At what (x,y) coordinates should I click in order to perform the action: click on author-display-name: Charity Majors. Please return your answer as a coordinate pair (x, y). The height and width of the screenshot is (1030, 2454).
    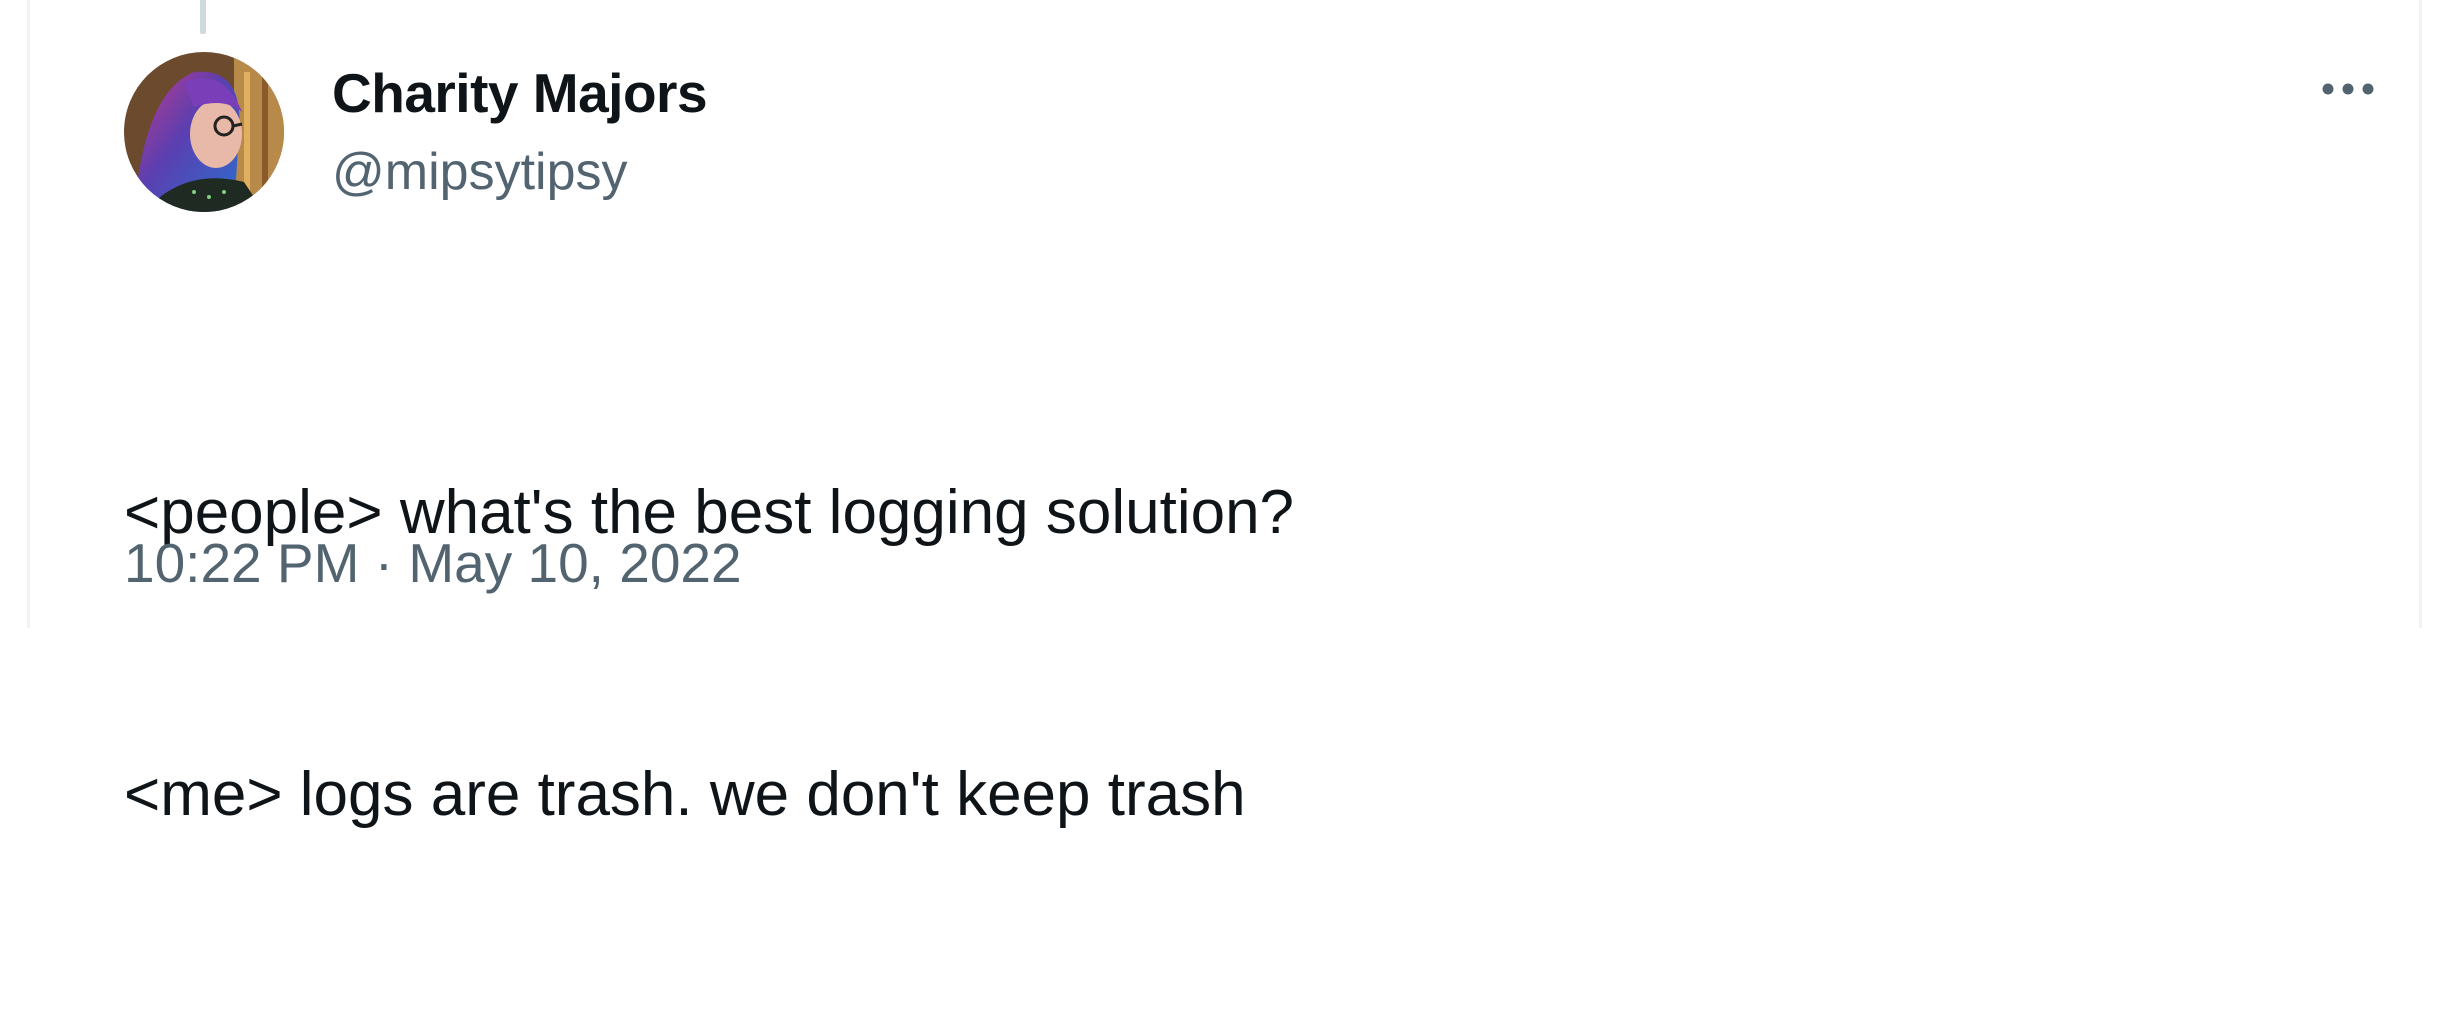
    Looking at the image, I should click on (520, 93).